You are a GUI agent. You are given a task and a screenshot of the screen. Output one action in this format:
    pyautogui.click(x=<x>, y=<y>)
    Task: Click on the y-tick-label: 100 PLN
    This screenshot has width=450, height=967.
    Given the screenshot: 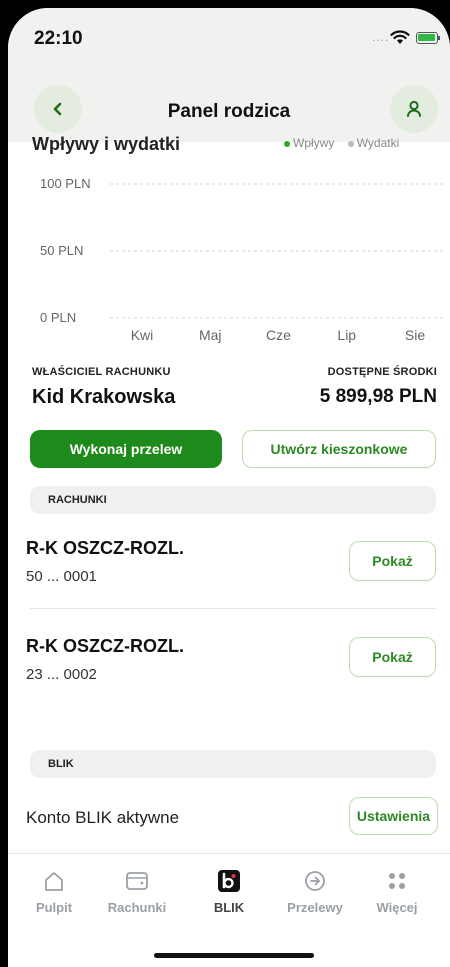 What is the action you would take?
    pyautogui.click(x=65, y=183)
    